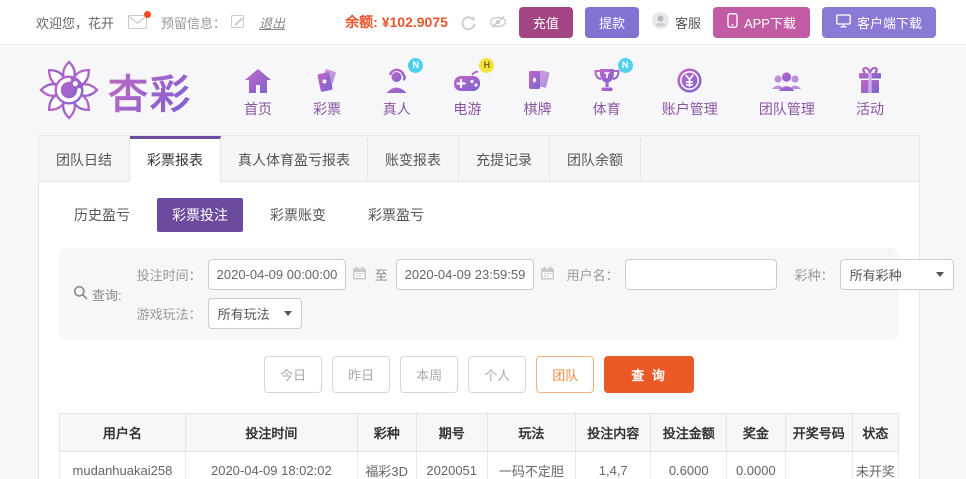 The width and height of the screenshot is (966, 479). I want to click on phone-icon, so click(732, 22).